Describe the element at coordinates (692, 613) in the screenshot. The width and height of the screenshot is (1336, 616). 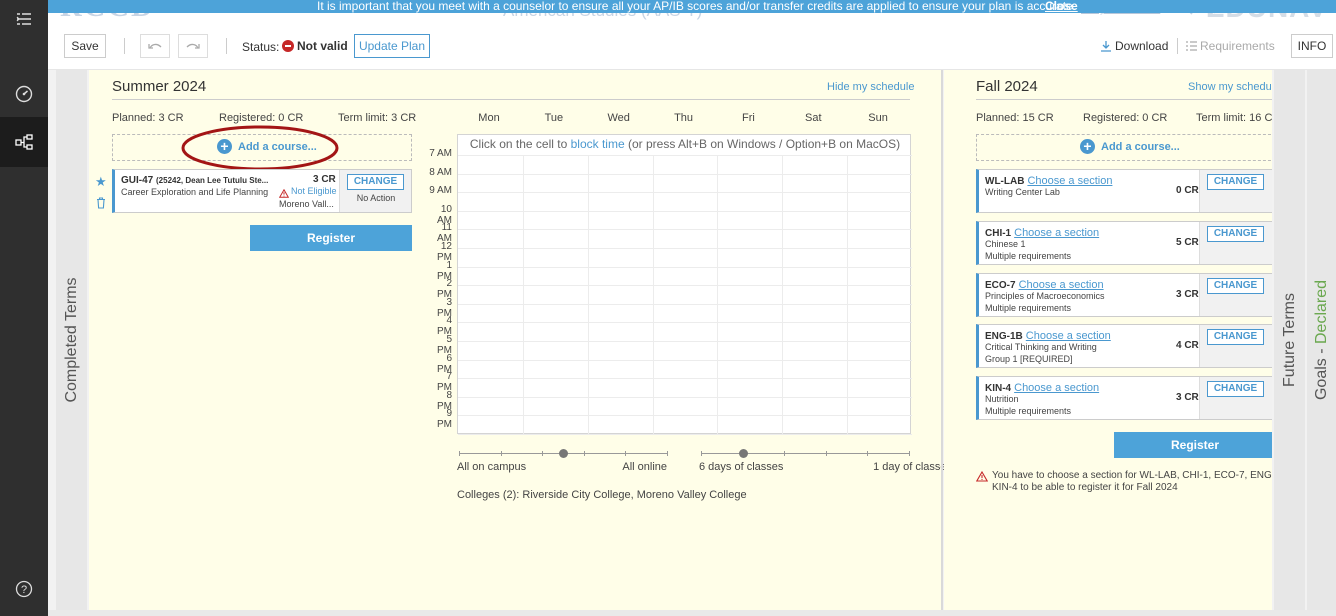
I see `bottom-scrollbar` at that location.